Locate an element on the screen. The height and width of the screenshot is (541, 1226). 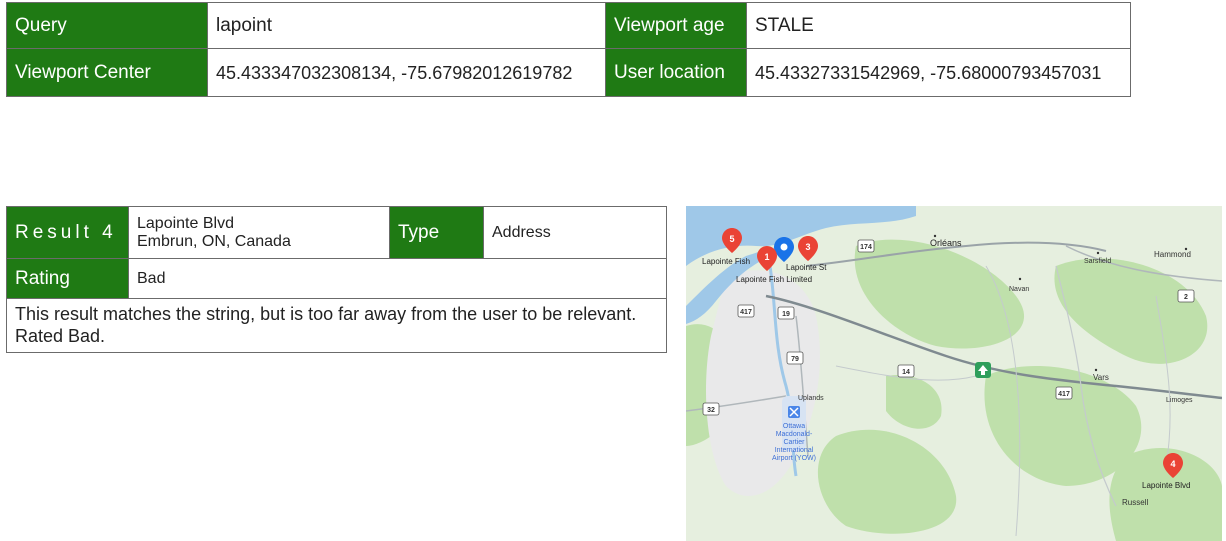
result-address: Lapointe Blvd Embrun, ON, Canada is located at coordinates (259, 232).